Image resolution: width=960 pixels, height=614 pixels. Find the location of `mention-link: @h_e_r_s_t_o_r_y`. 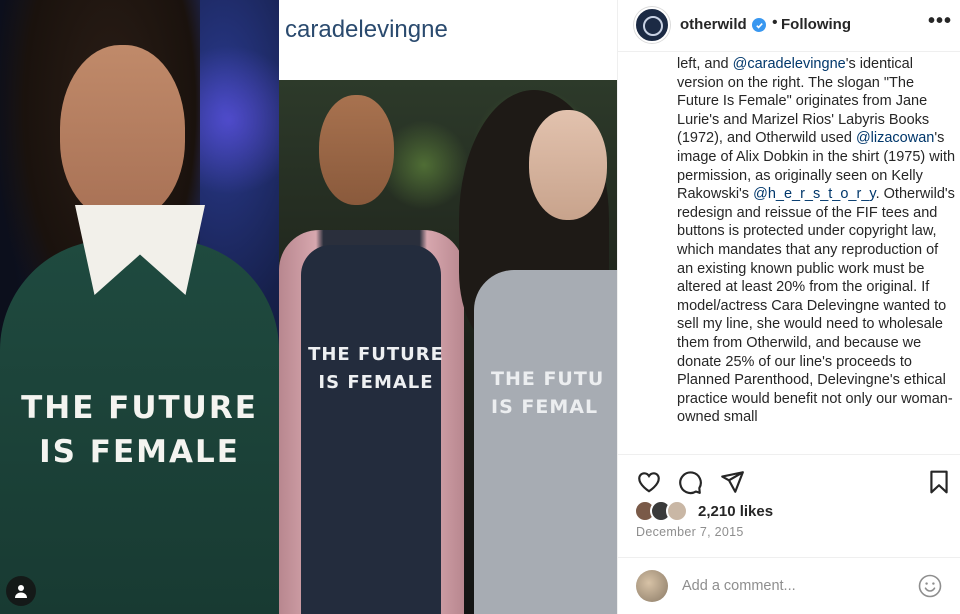

mention-link: @h_e_r_s_t_o_r_y is located at coordinates (814, 194).